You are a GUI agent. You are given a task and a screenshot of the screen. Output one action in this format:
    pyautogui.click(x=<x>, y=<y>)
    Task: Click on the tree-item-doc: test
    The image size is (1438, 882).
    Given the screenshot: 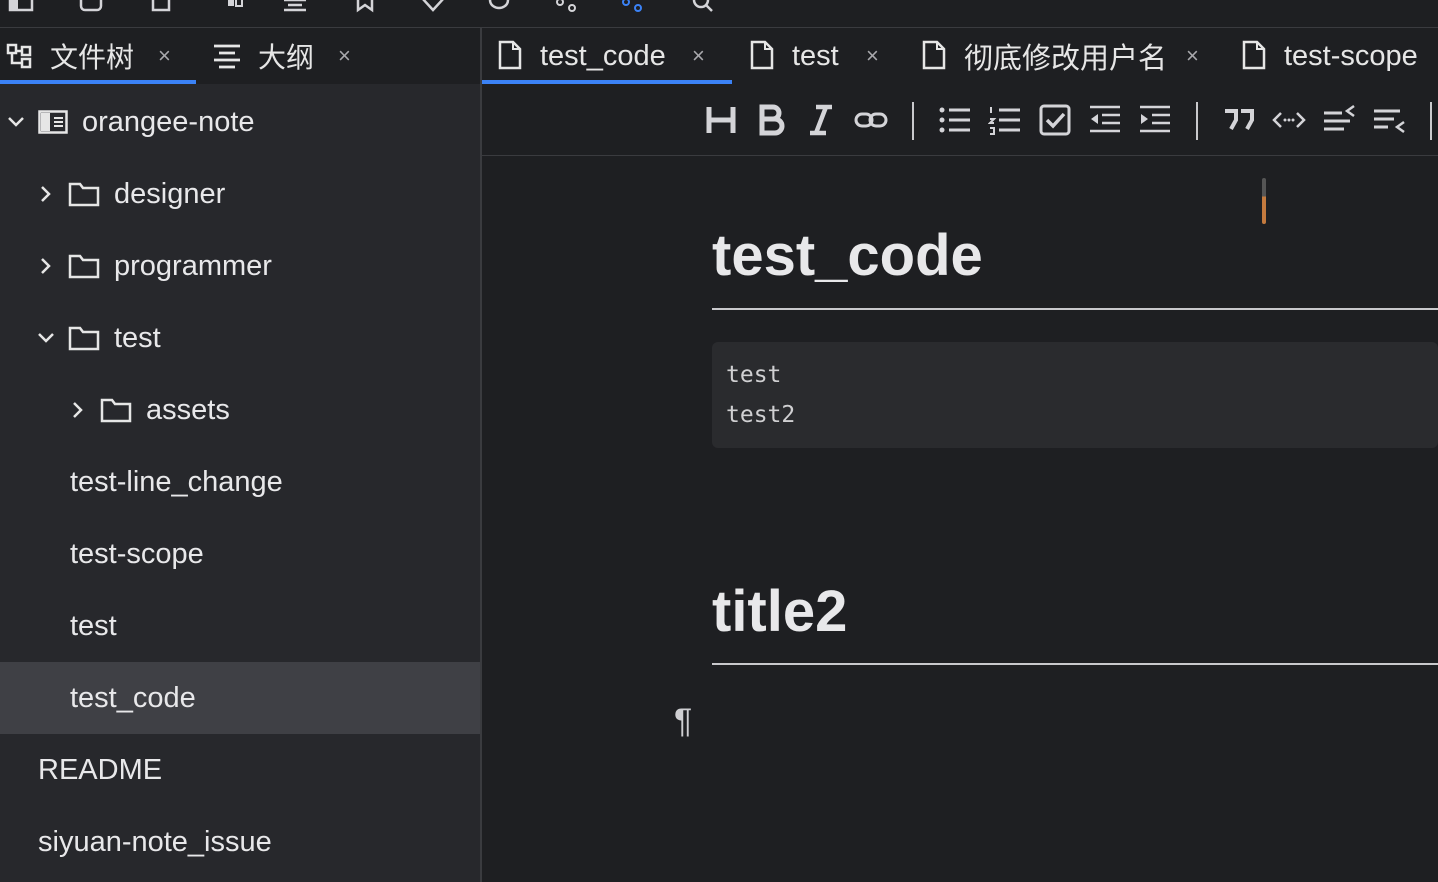 What is the action you would take?
    pyautogui.click(x=240, y=626)
    